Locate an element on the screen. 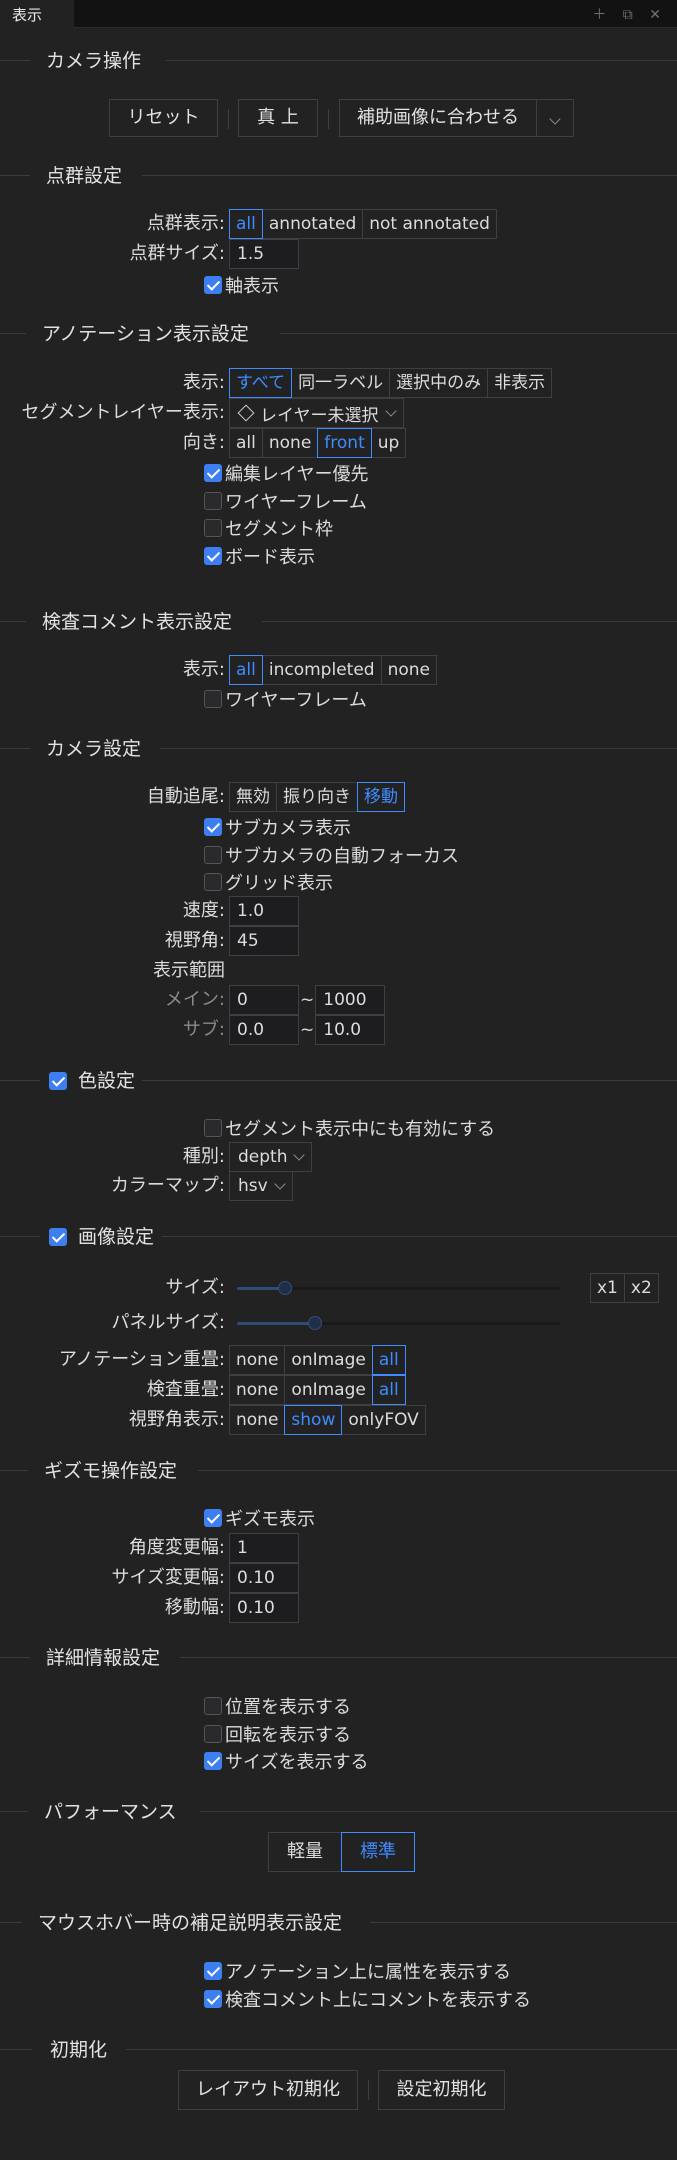  annotation-display-segmented: すべて 同一ラベル 選択中のみ 非表示 is located at coordinates (391, 383).